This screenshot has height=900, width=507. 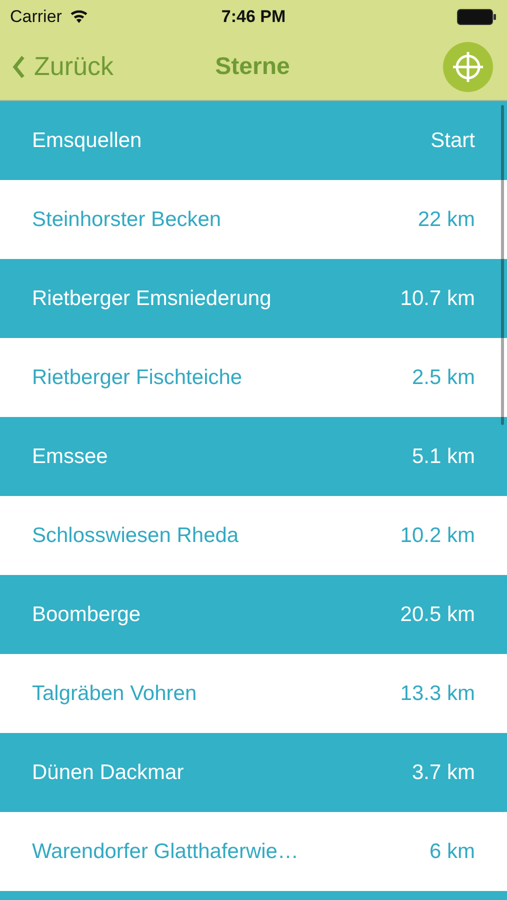 I want to click on list-row: Emsquellen Start, so click(x=253, y=140).